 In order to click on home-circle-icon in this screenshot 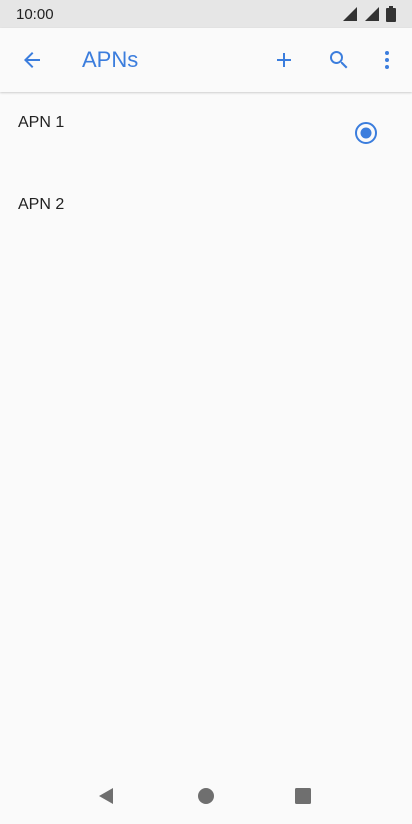, I will do `click(206, 796)`.